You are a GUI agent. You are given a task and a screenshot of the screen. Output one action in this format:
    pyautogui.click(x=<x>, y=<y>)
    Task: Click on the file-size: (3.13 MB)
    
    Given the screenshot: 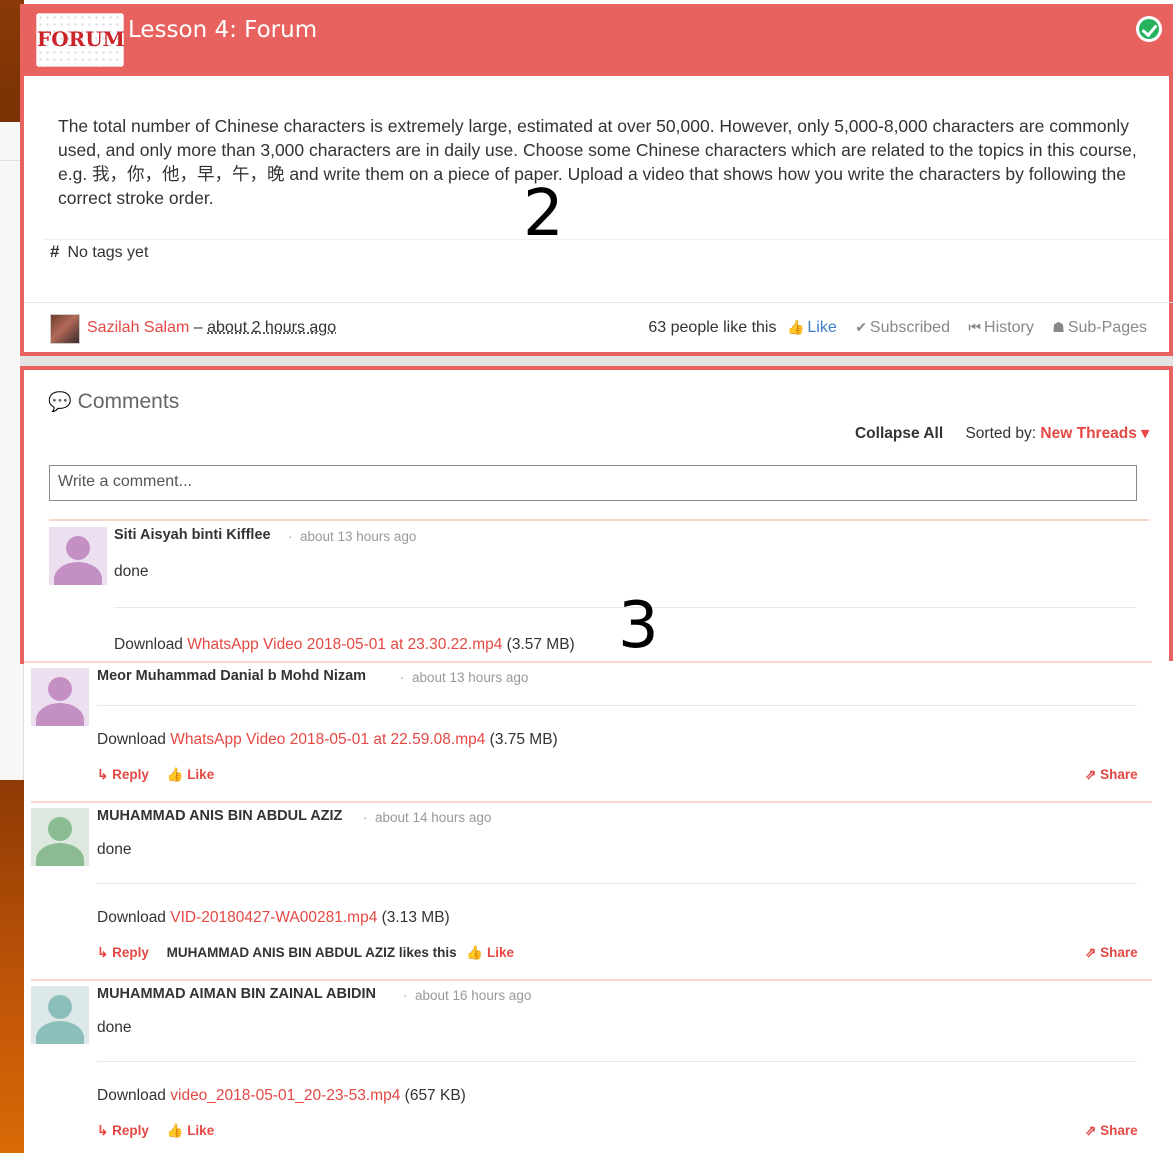 What is the action you would take?
    pyautogui.click(x=415, y=917)
    